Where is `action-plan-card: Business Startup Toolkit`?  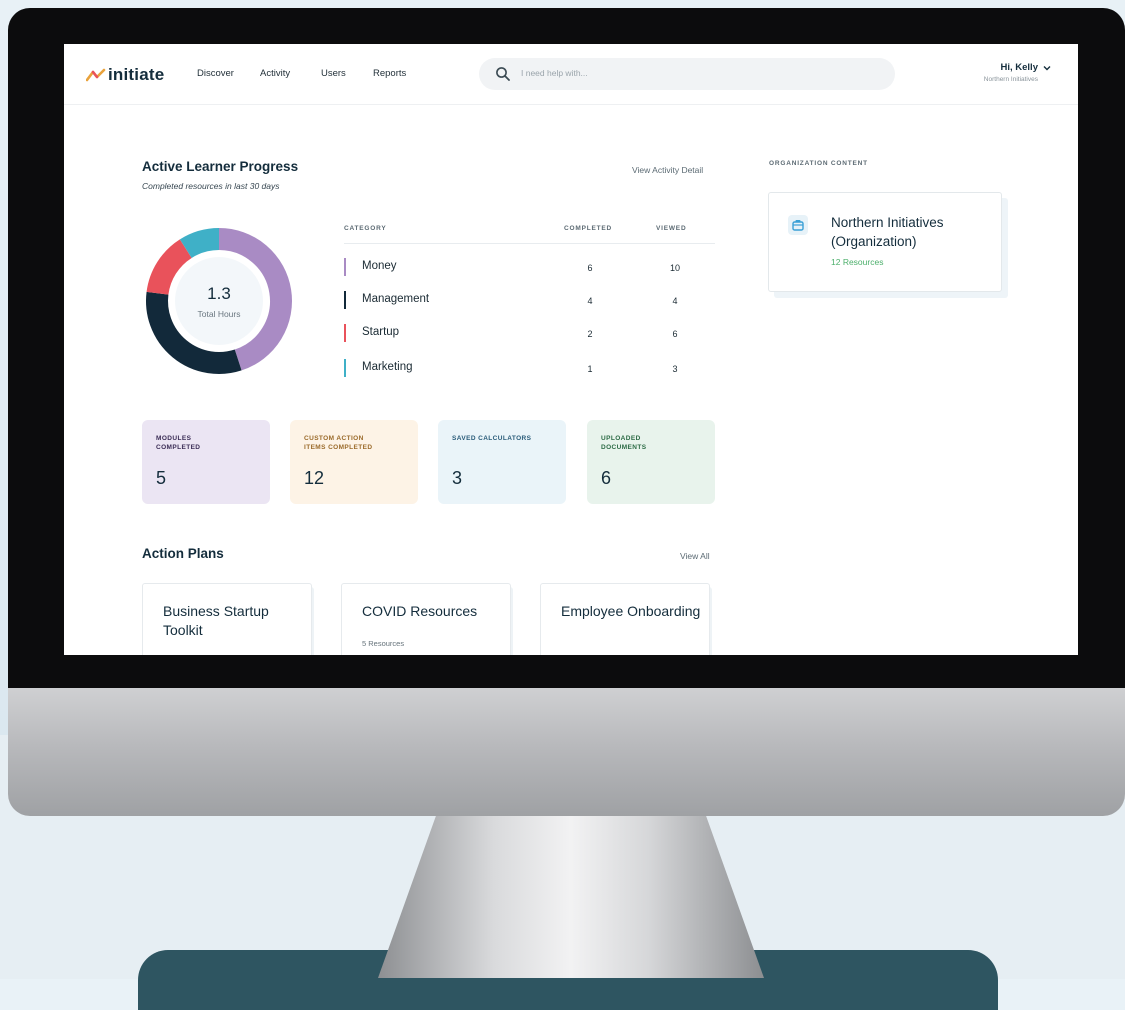
action-plan-card: Business Startup Toolkit is located at coordinates (227, 619).